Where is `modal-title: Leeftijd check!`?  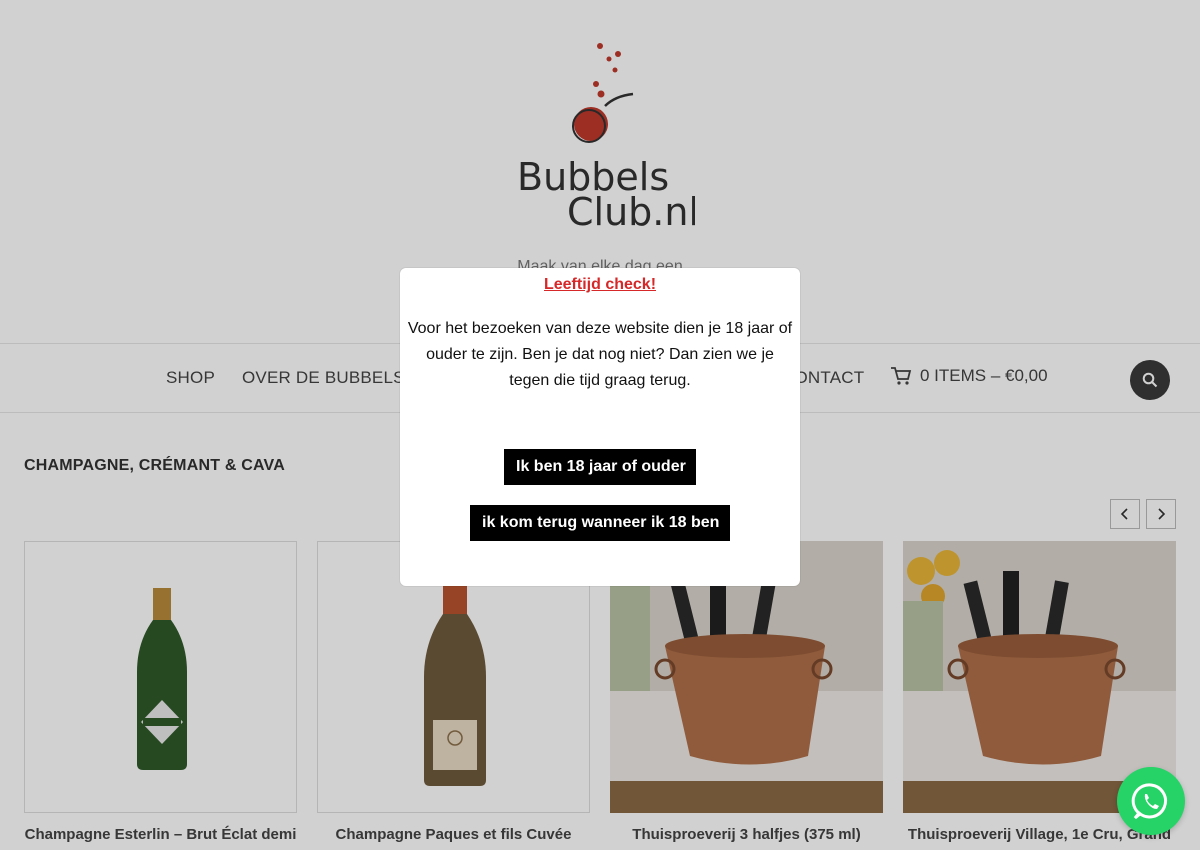 modal-title: Leeftijd check! is located at coordinates (600, 284).